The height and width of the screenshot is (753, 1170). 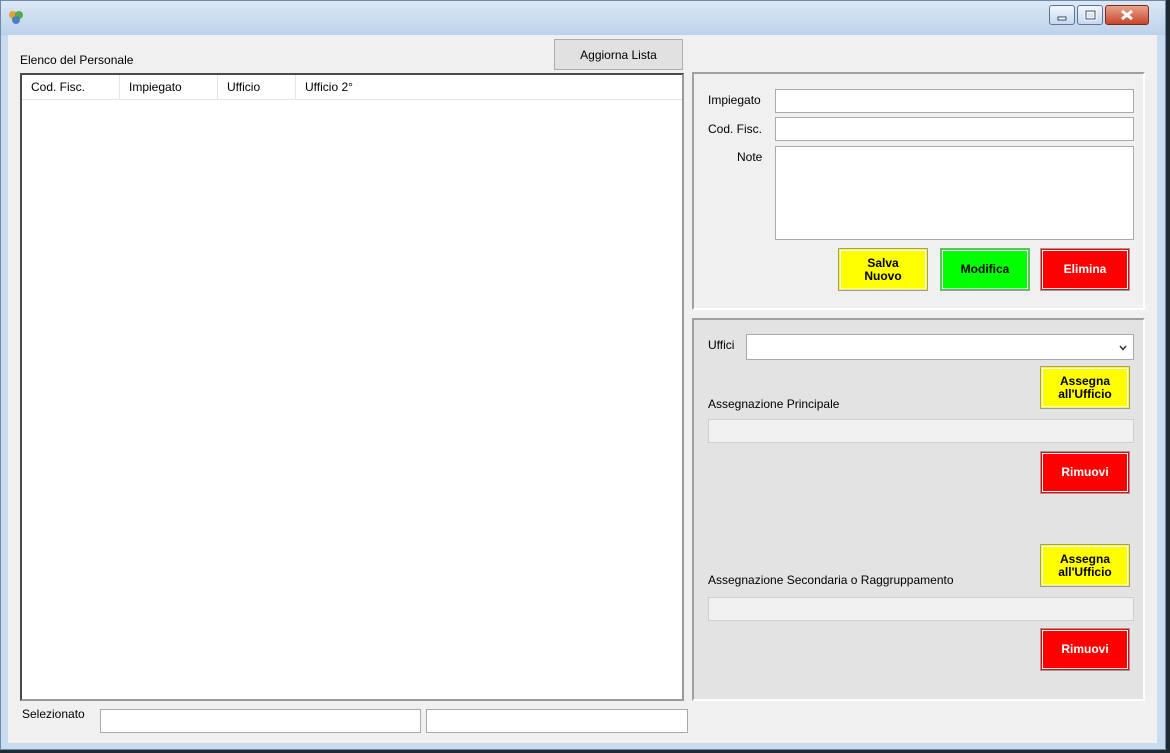 I want to click on note-textarea, so click(x=954, y=193).